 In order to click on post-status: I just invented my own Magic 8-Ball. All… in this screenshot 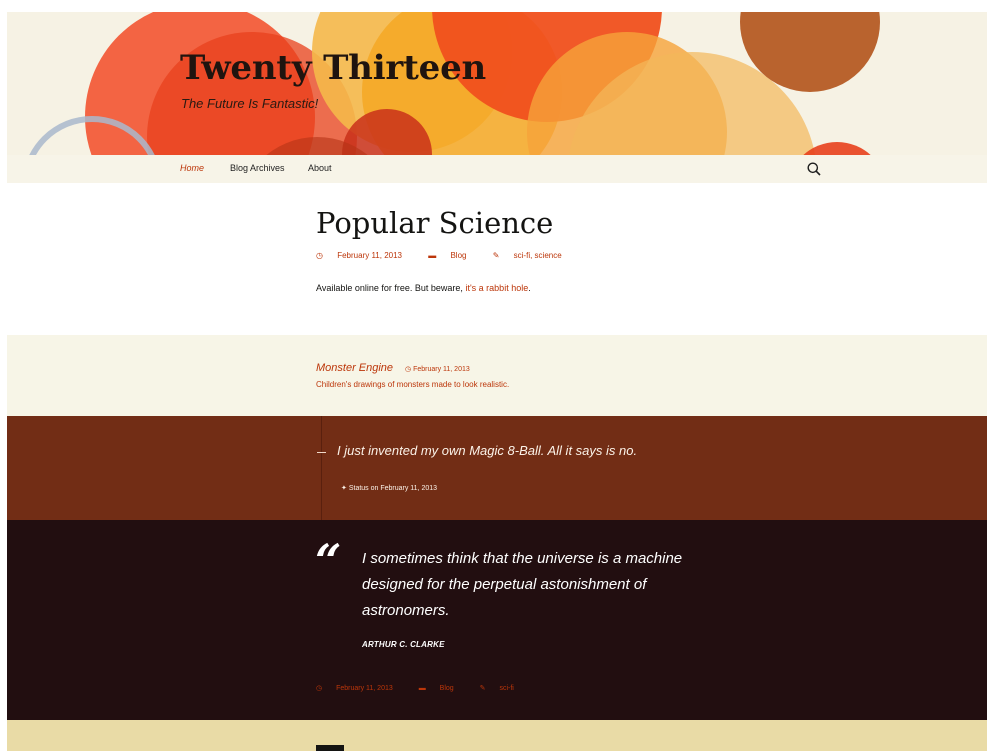, I will do `click(497, 468)`.